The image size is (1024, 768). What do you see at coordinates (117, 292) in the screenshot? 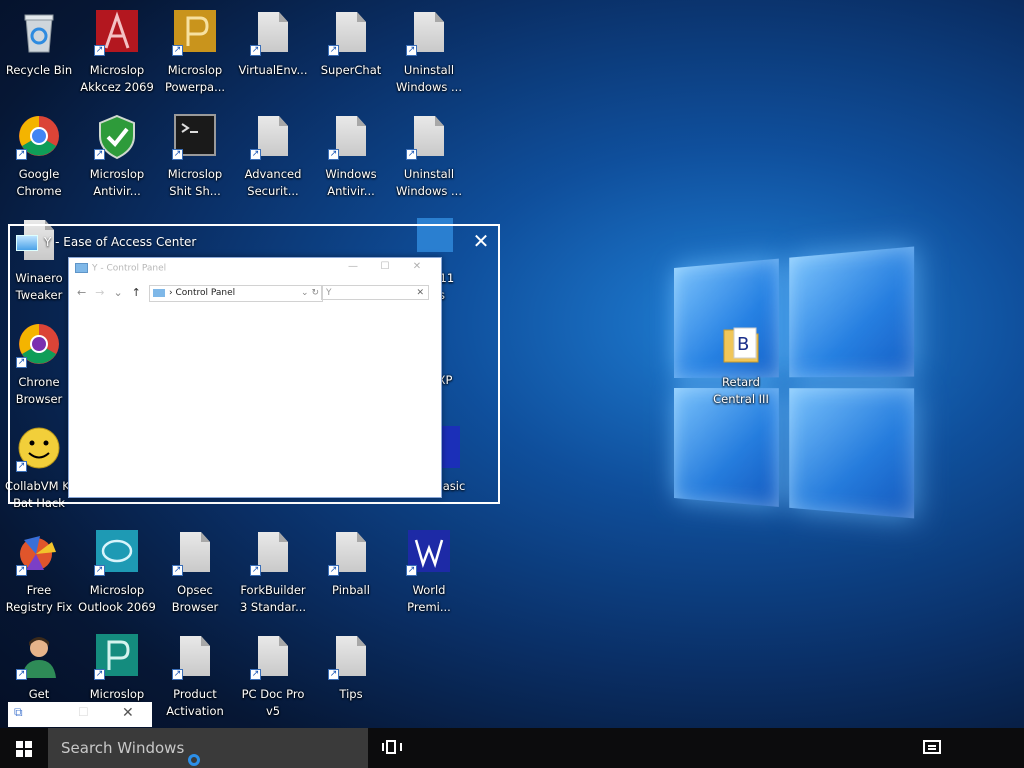
I see `recent-dropdown-icon: ⌄` at bounding box center [117, 292].